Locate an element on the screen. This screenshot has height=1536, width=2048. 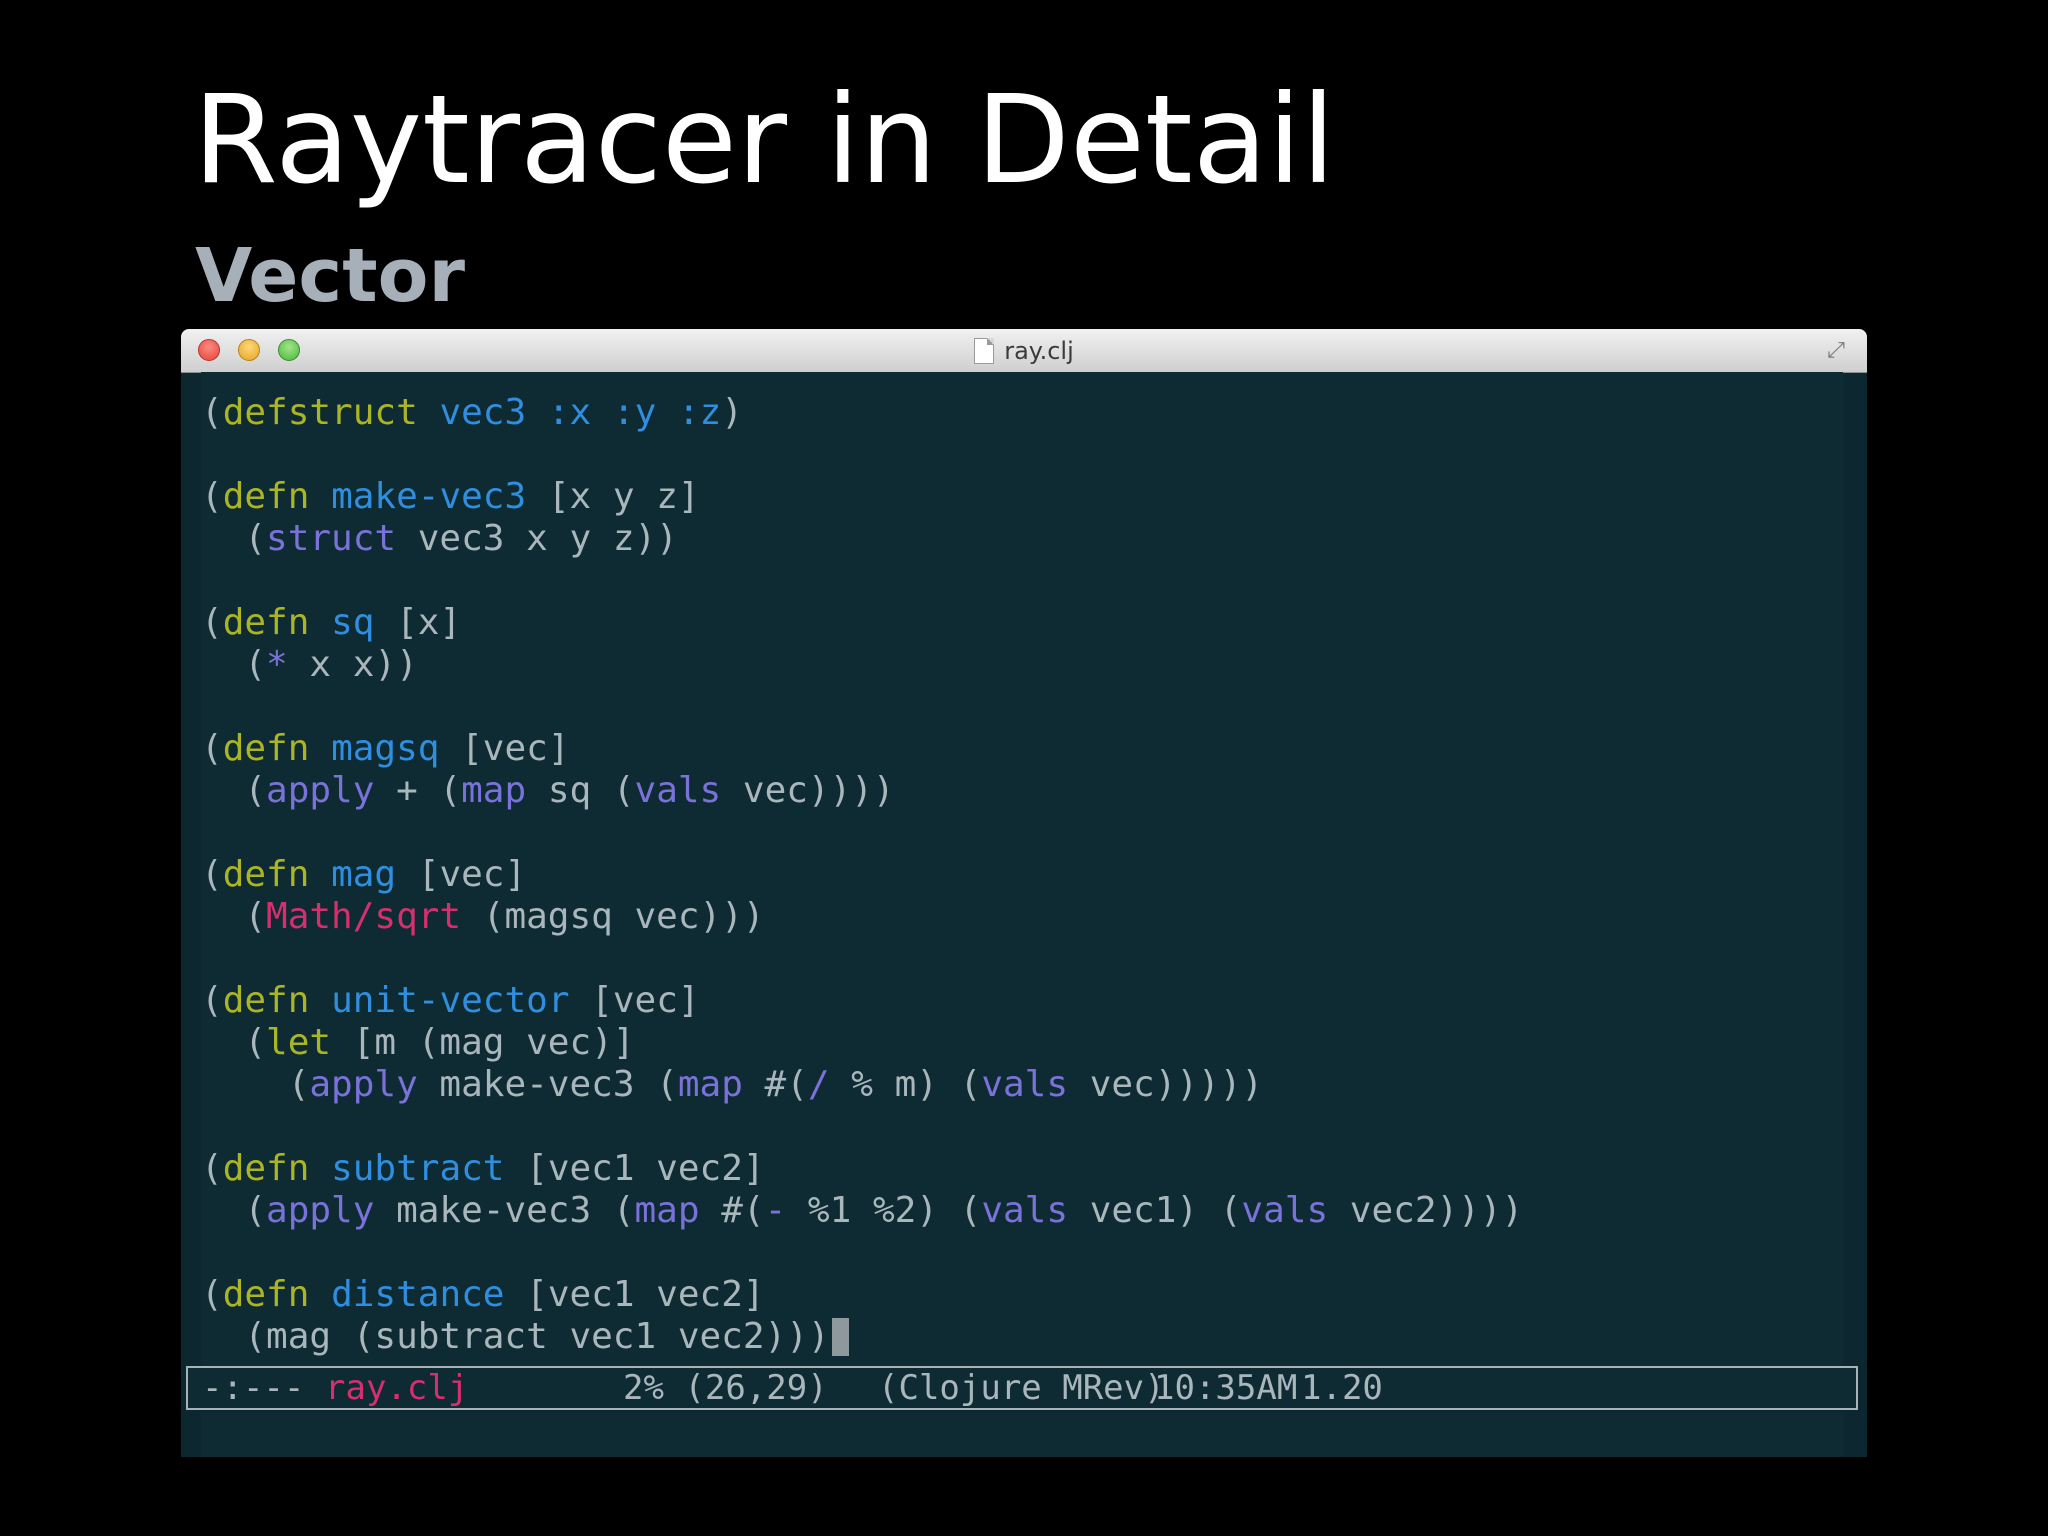
code-line: (defn magsq [vec] is located at coordinates (862, 749).